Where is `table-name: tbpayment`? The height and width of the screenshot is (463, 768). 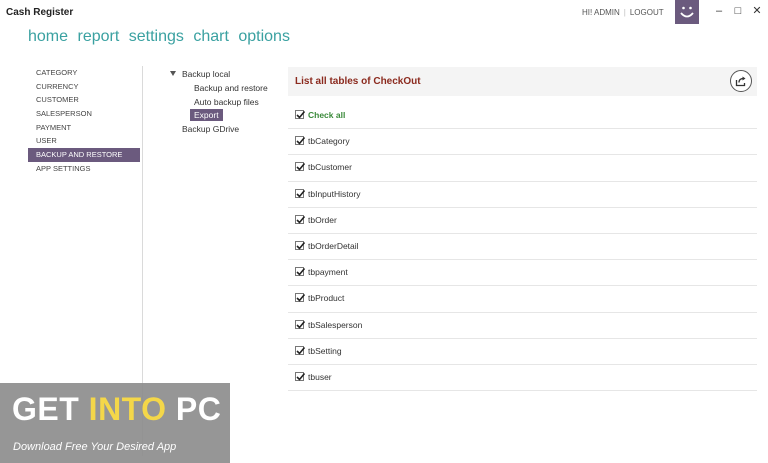
table-name: tbpayment is located at coordinates (328, 272).